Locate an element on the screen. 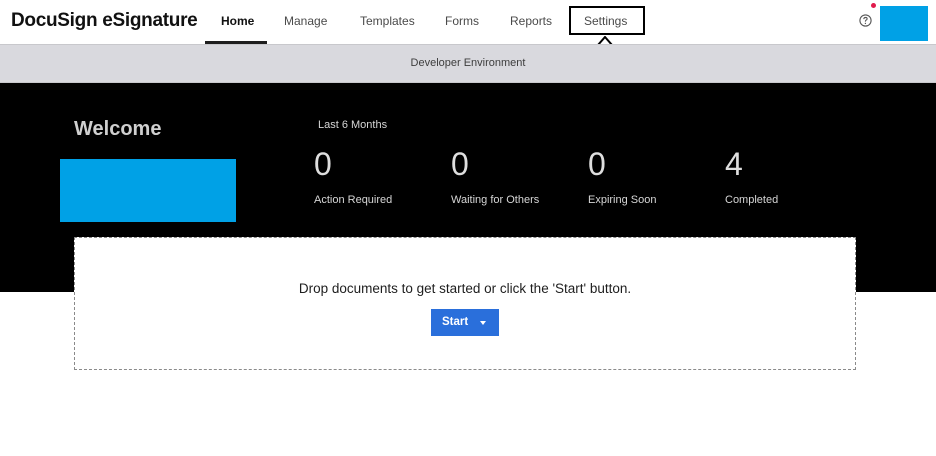 Image resolution: width=936 pixels, height=456 pixels. banner-text: Developer Environment is located at coordinates (468, 63).